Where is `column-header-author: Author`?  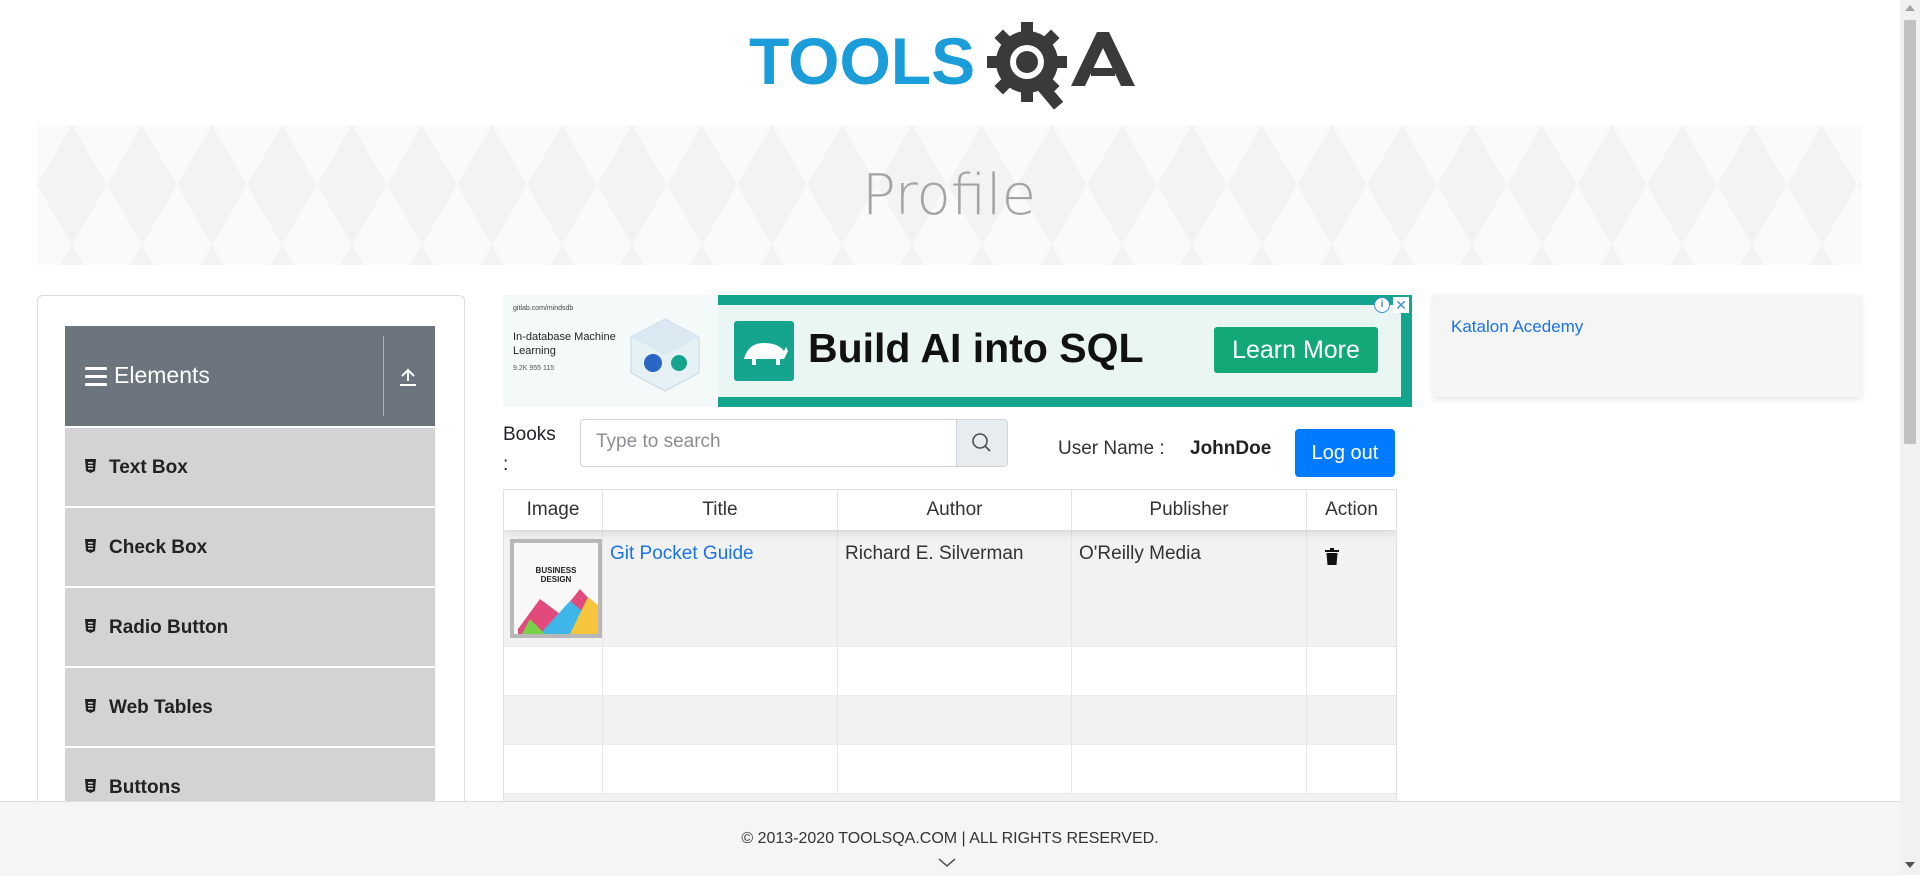
column-header-author: Author is located at coordinates (955, 510).